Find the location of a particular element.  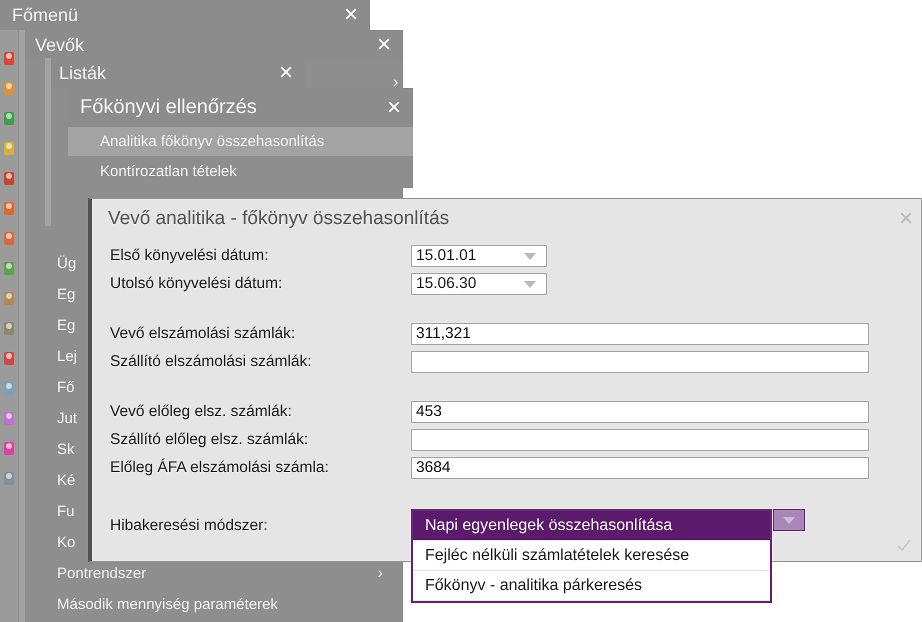

input-field: 453 is located at coordinates (640, 412).